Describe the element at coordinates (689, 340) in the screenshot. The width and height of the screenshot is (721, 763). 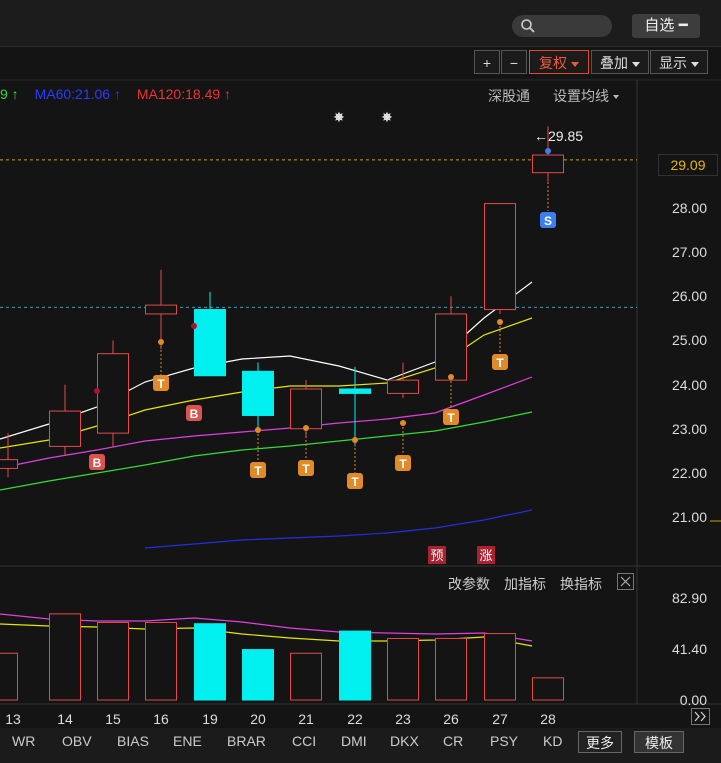
I see `price-axis-label: 25.00` at that location.